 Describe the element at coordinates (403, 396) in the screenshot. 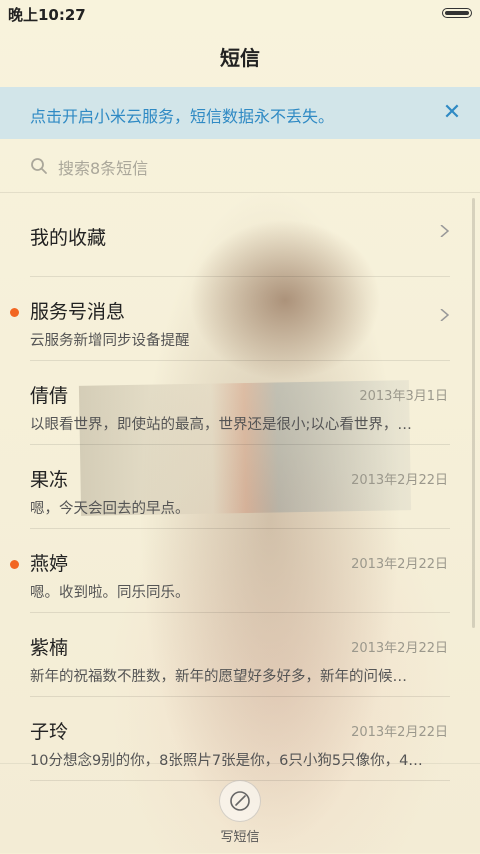

I see `conversation-date: 2013年3月1日` at that location.